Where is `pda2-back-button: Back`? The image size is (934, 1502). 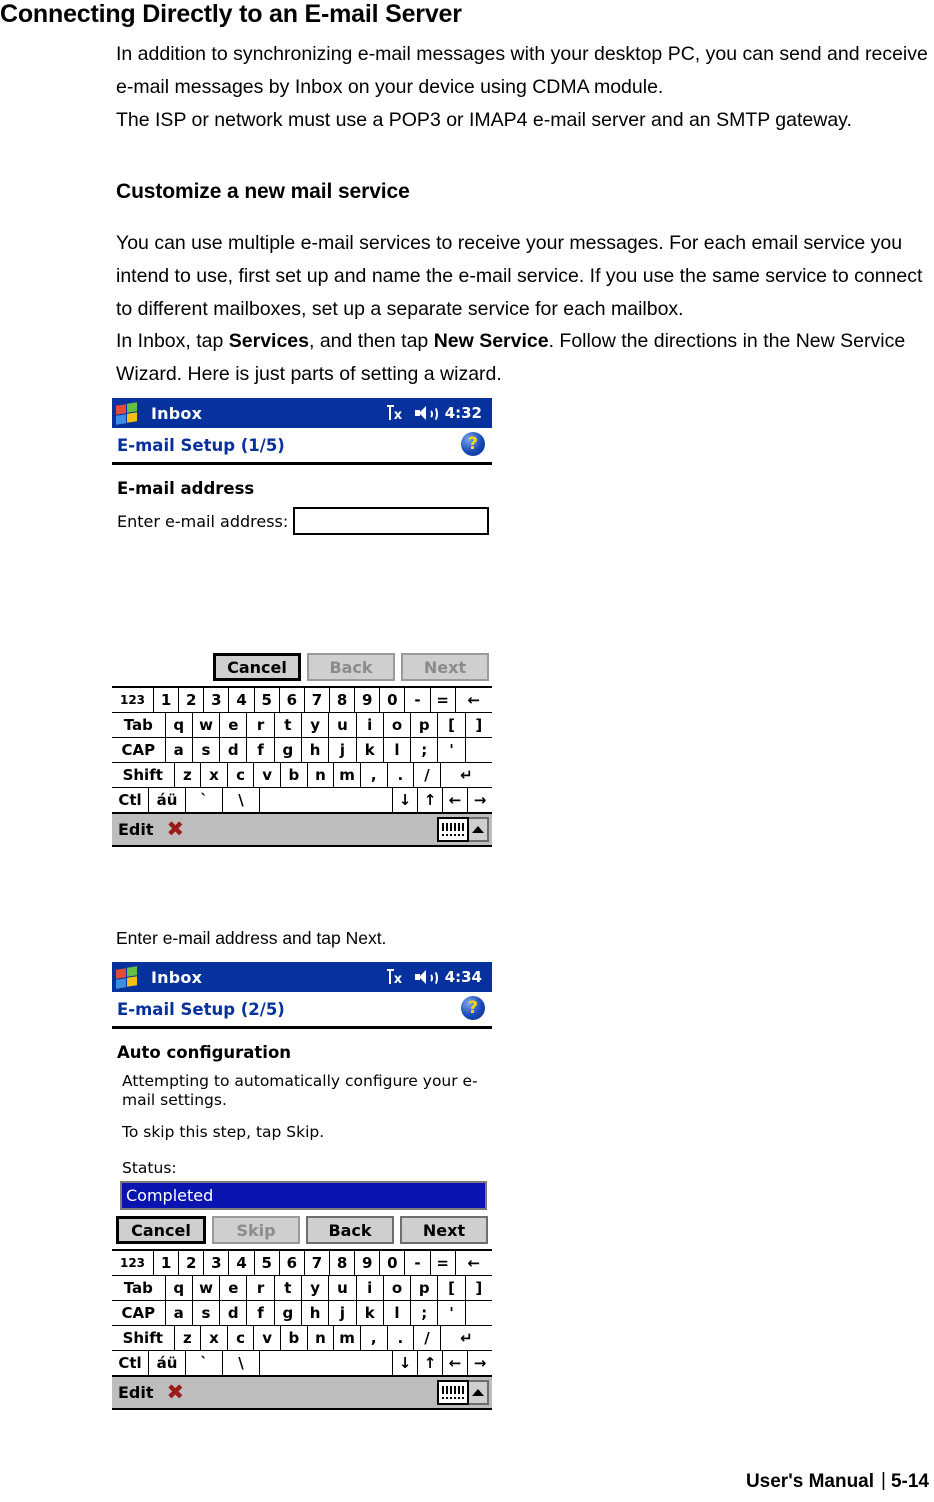 pda2-back-button: Back is located at coordinates (350, 1230).